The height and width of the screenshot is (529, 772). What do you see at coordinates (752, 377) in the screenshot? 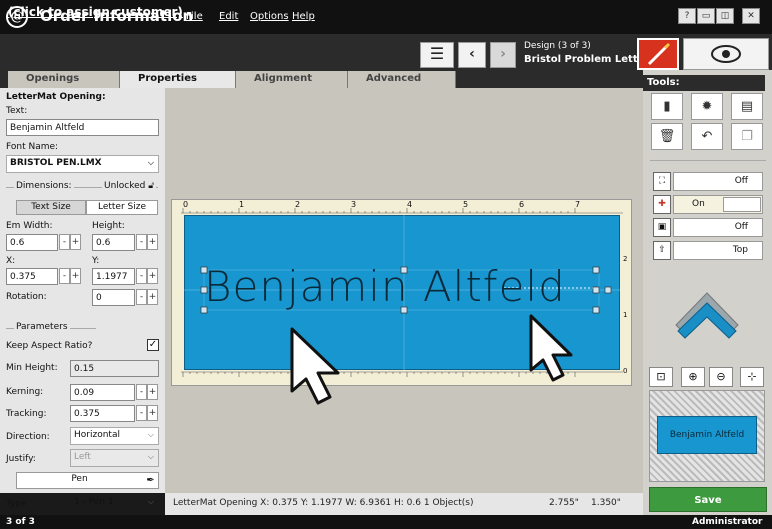
I see `zoom-selection-icon: ⊹` at bounding box center [752, 377].